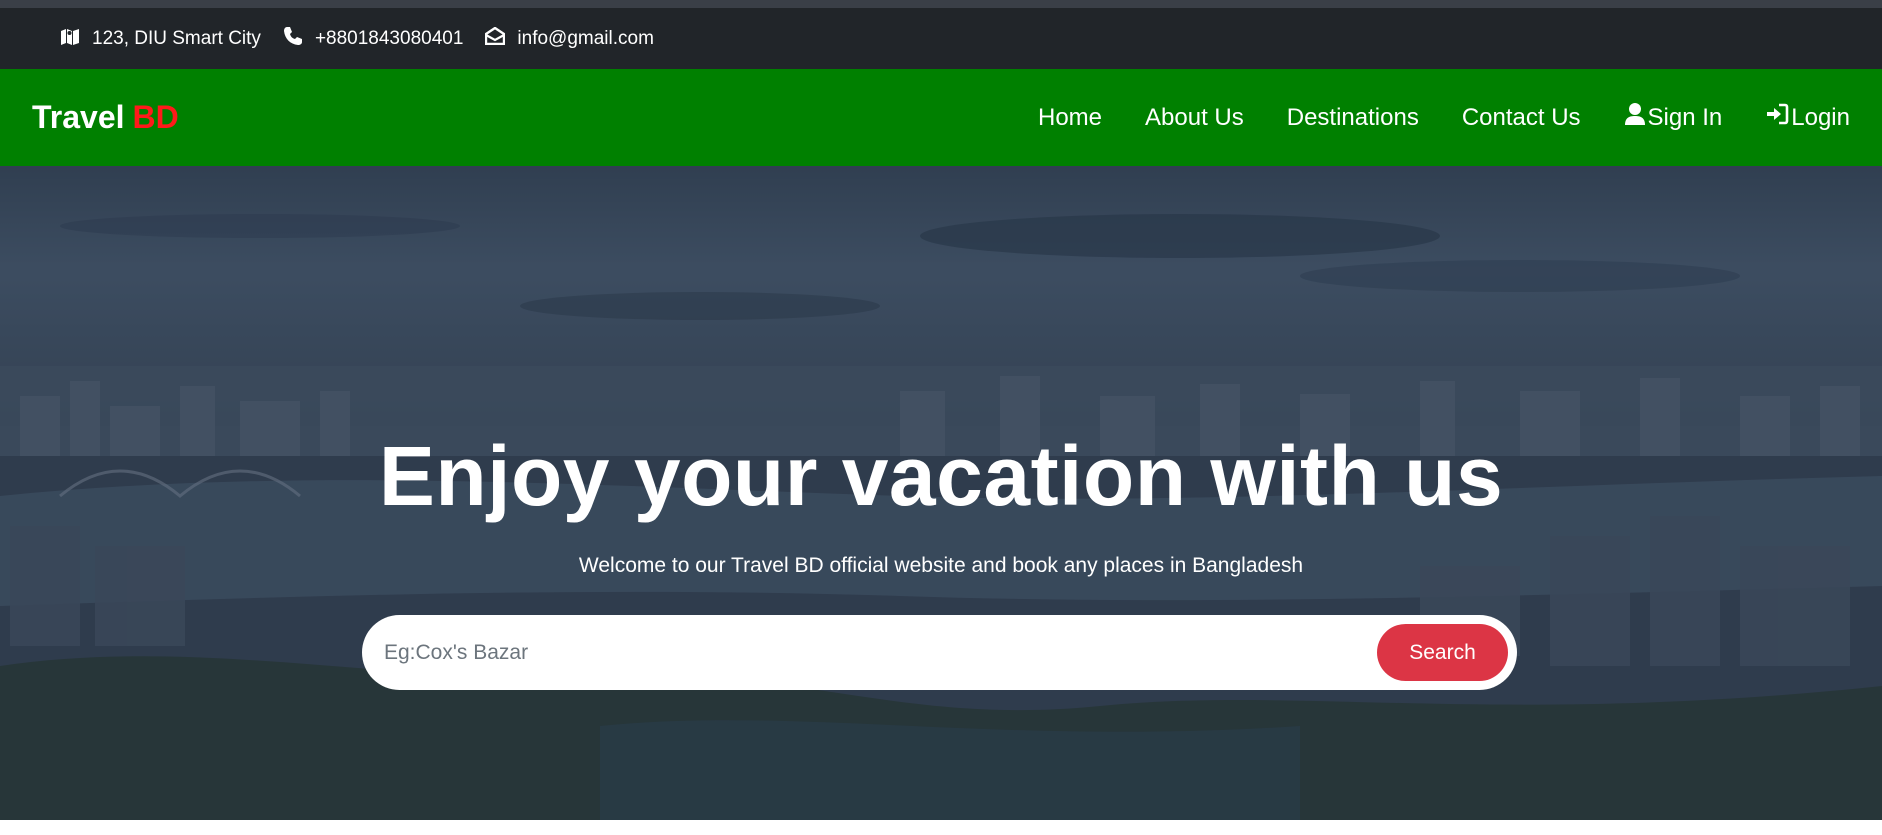 The width and height of the screenshot is (1882, 835). I want to click on nav-sign-in: Sign In, so click(1673, 117).